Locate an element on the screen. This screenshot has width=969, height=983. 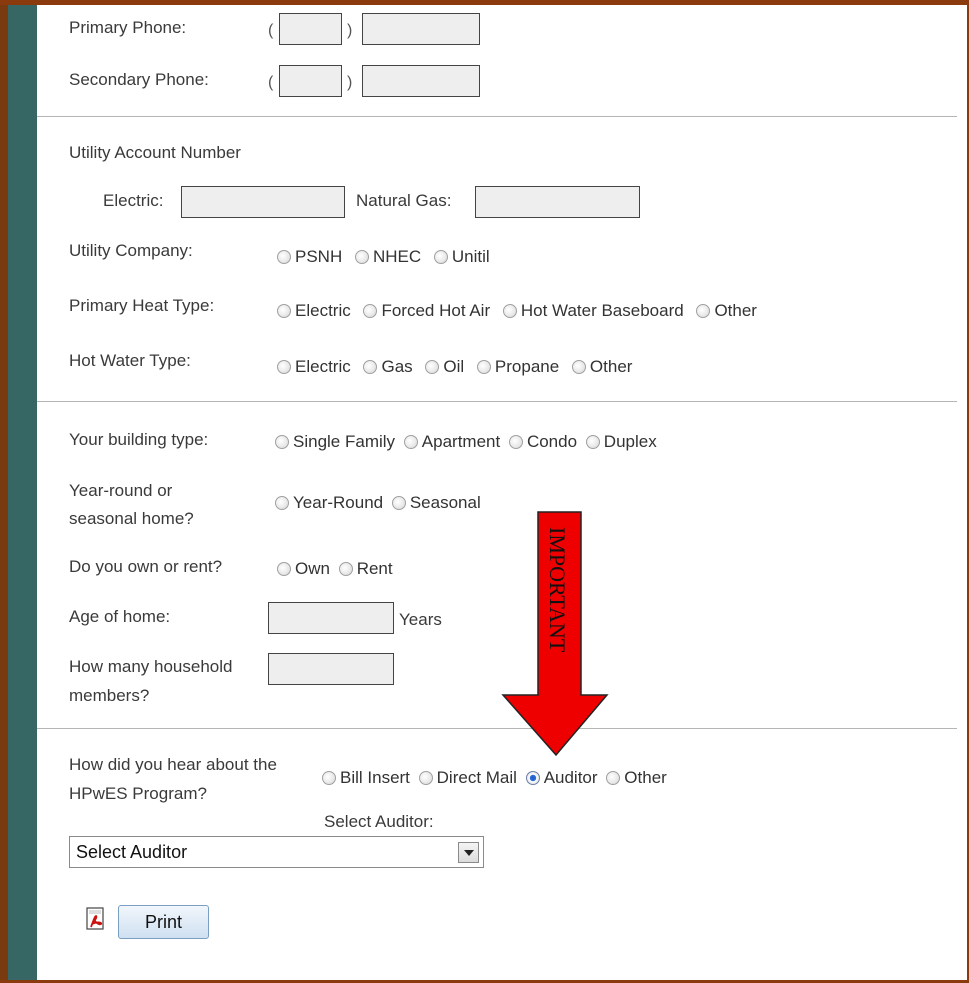
household-members-label-line2: members? is located at coordinates (109, 695).